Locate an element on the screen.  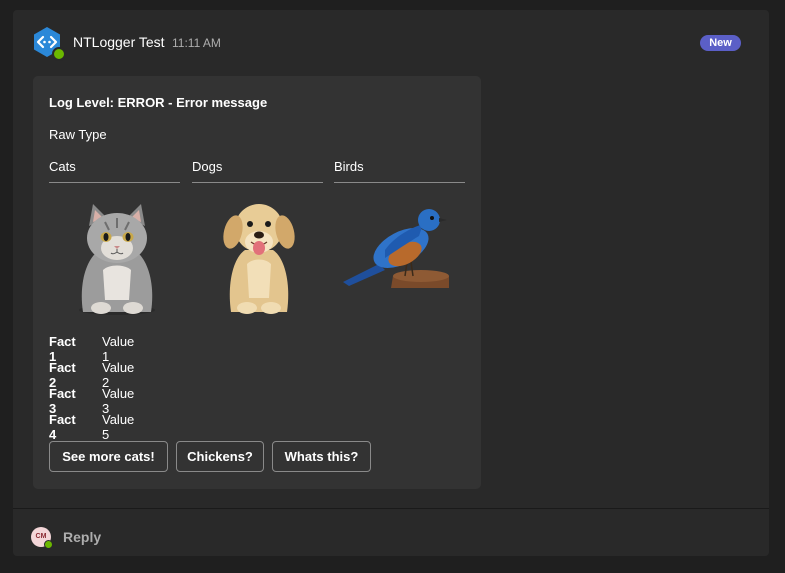
see-more-cats-button: See more cats! is located at coordinates (108, 456).